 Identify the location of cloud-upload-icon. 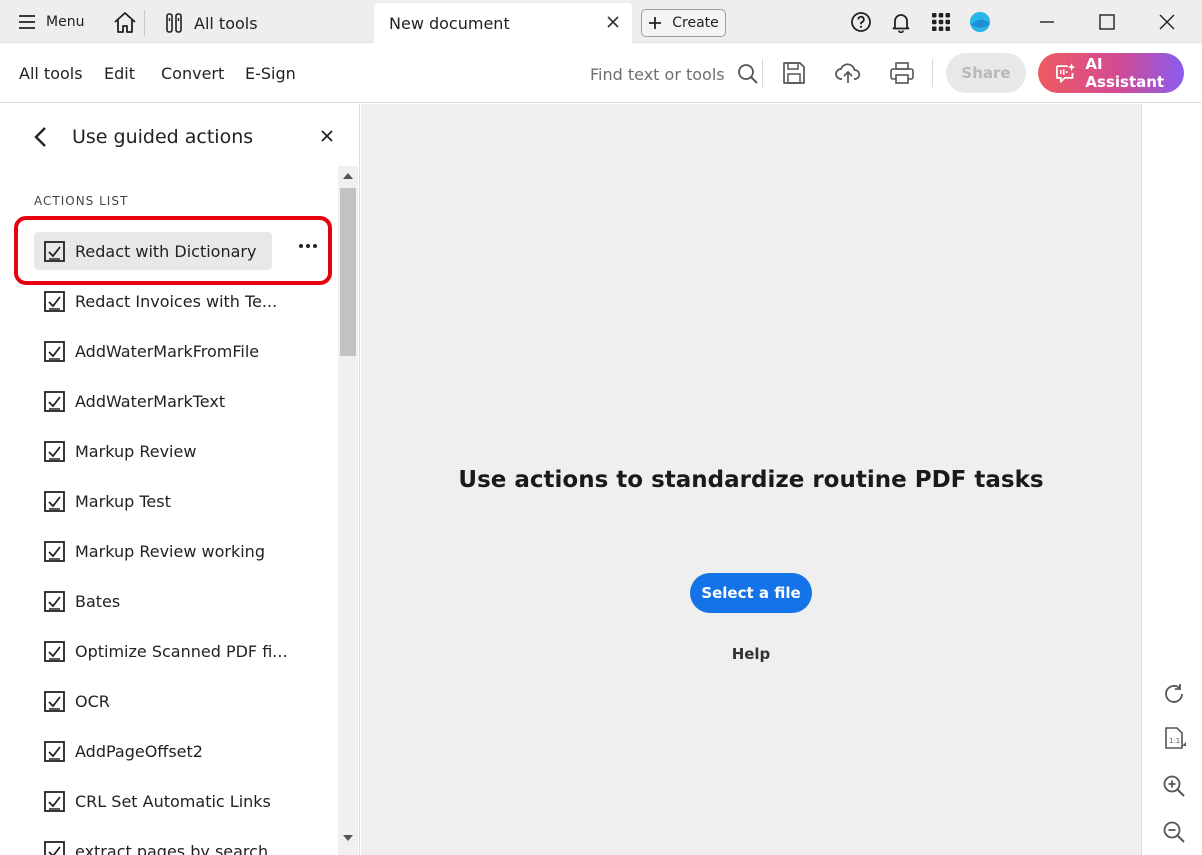
(848, 73).